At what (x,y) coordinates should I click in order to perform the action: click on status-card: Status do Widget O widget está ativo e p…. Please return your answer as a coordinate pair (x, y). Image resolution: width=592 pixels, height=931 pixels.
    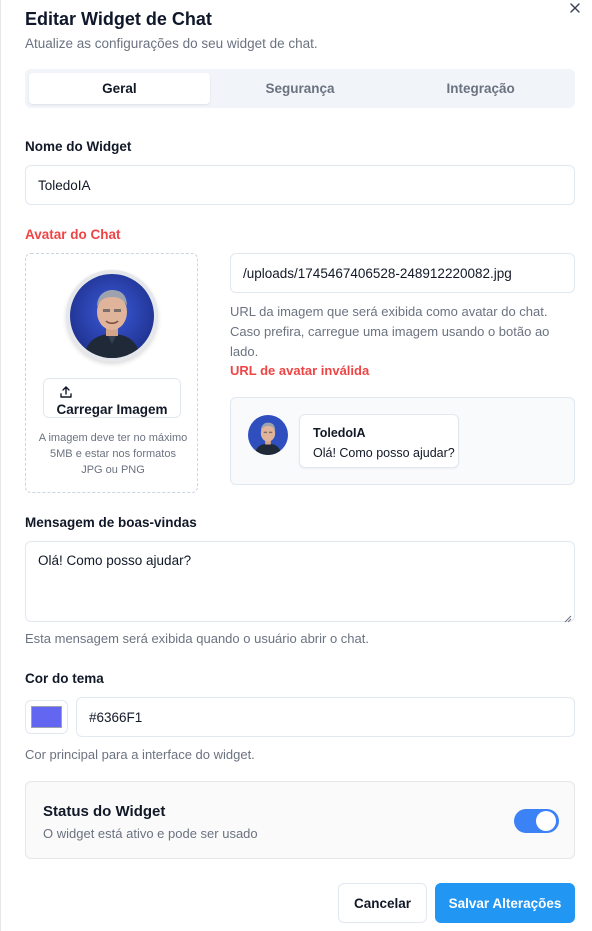
    Looking at the image, I should click on (300, 820).